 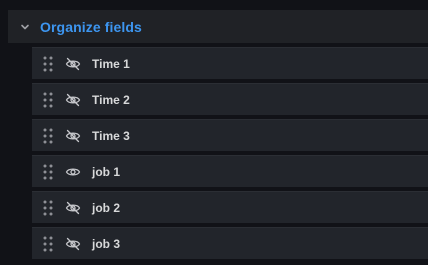 What do you see at coordinates (230, 63) in the screenshot?
I see `field-row: Time 1` at bounding box center [230, 63].